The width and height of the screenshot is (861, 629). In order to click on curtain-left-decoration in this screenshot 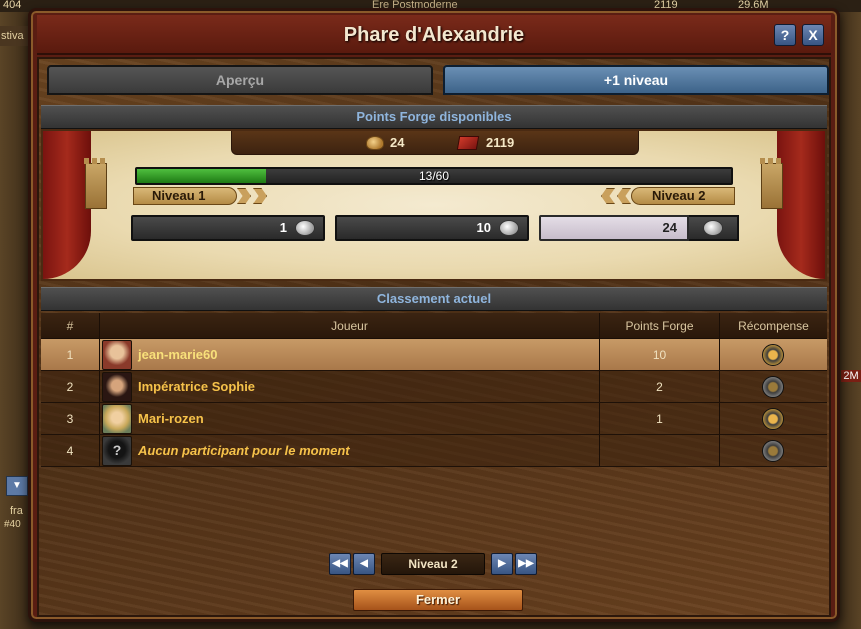, I will do `click(67, 205)`.